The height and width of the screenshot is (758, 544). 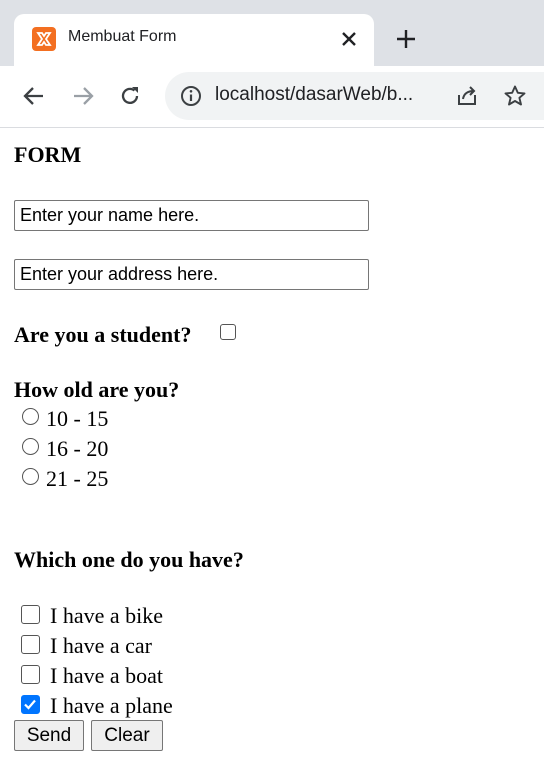 What do you see at coordinates (515, 96) in the screenshot?
I see `star-icon` at bounding box center [515, 96].